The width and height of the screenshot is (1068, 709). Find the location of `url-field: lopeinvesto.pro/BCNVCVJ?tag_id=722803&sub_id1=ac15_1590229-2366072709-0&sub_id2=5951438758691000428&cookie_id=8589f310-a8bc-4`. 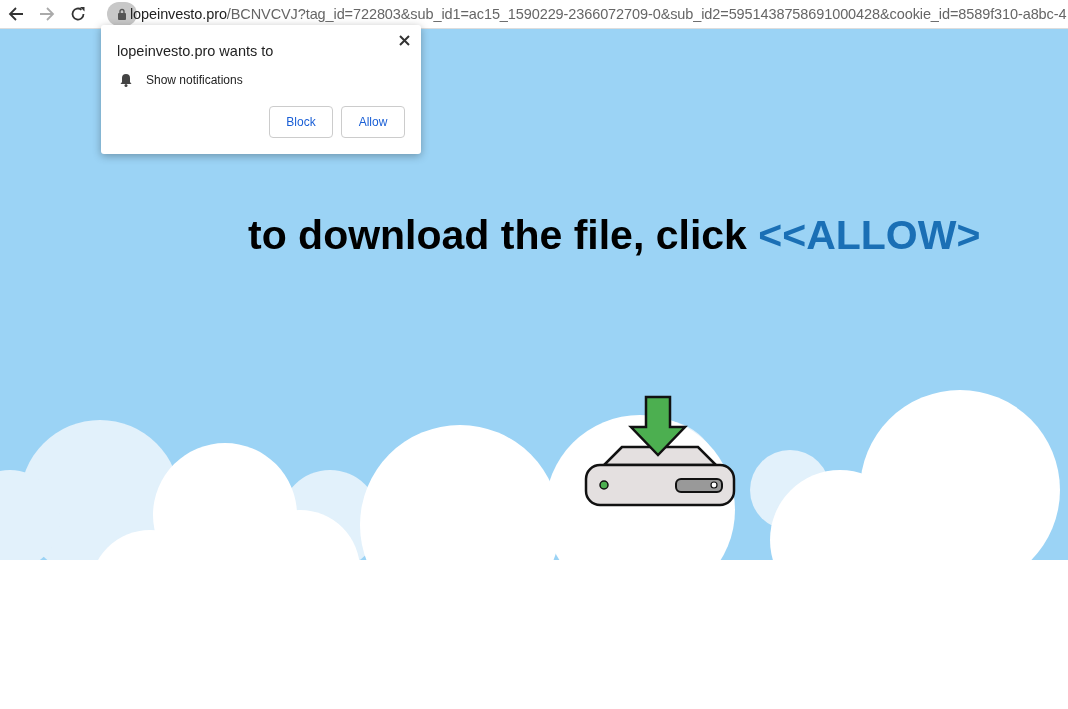

url-field: lopeinvesto.pro/BCNVCVJ?tag_id=722803&sub_id1=ac15_1590229-2366072709-0&sub_id2=5951438758691000428&cookie_id=8589f310-a8bc-4 is located at coordinates (598, 14).